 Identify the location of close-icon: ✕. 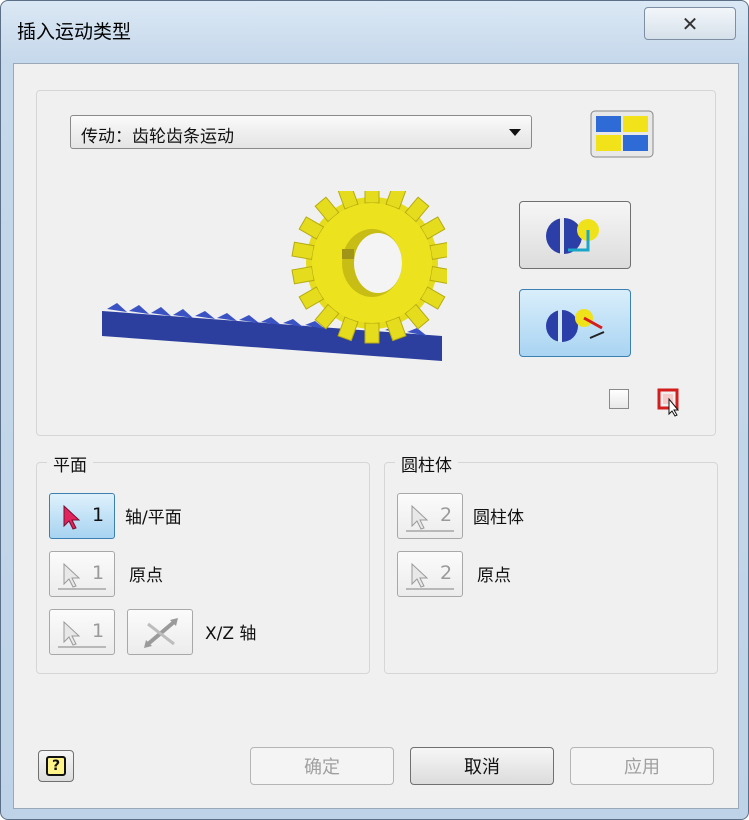
(690, 23).